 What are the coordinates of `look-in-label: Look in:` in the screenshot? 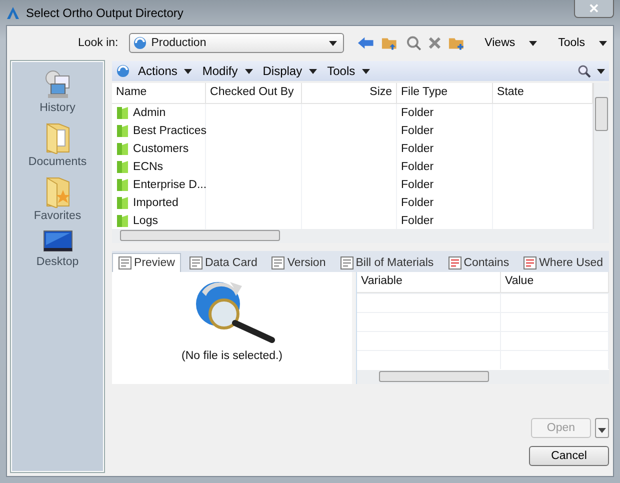 It's located at (98, 43).